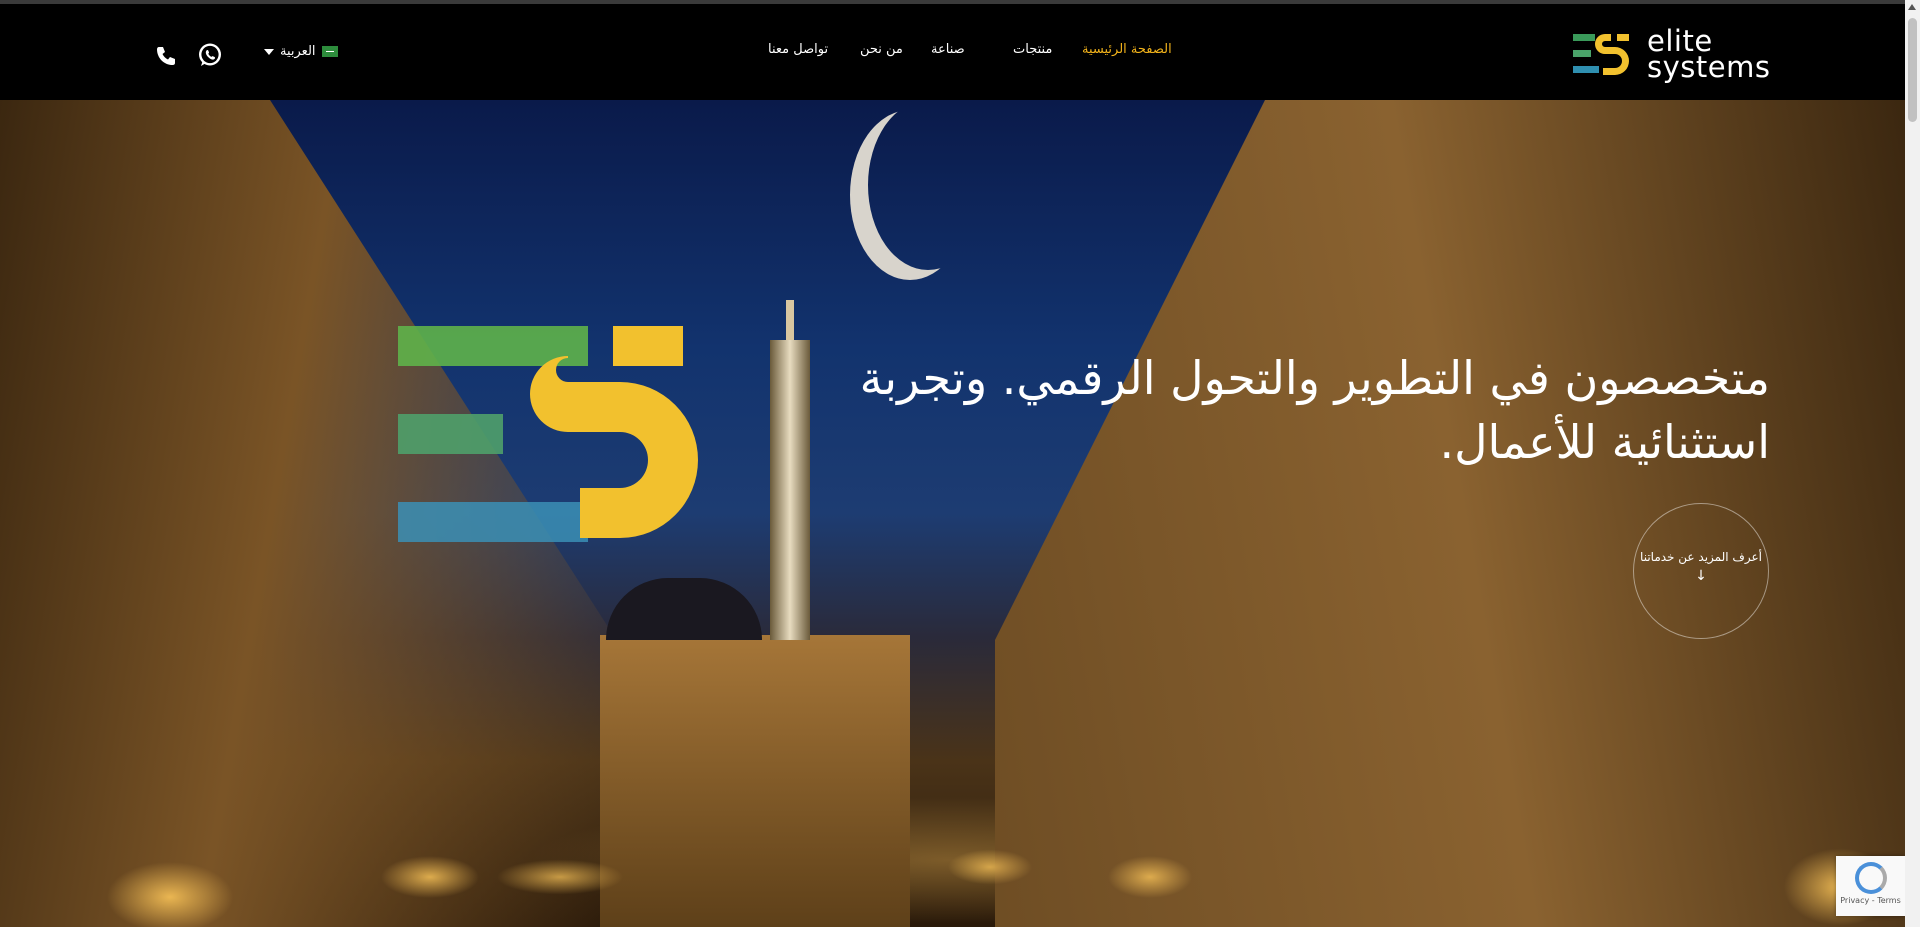 The image size is (1920, 927). What do you see at coordinates (1912, 463) in the screenshot?
I see `page-scrollbar` at bounding box center [1912, 463].